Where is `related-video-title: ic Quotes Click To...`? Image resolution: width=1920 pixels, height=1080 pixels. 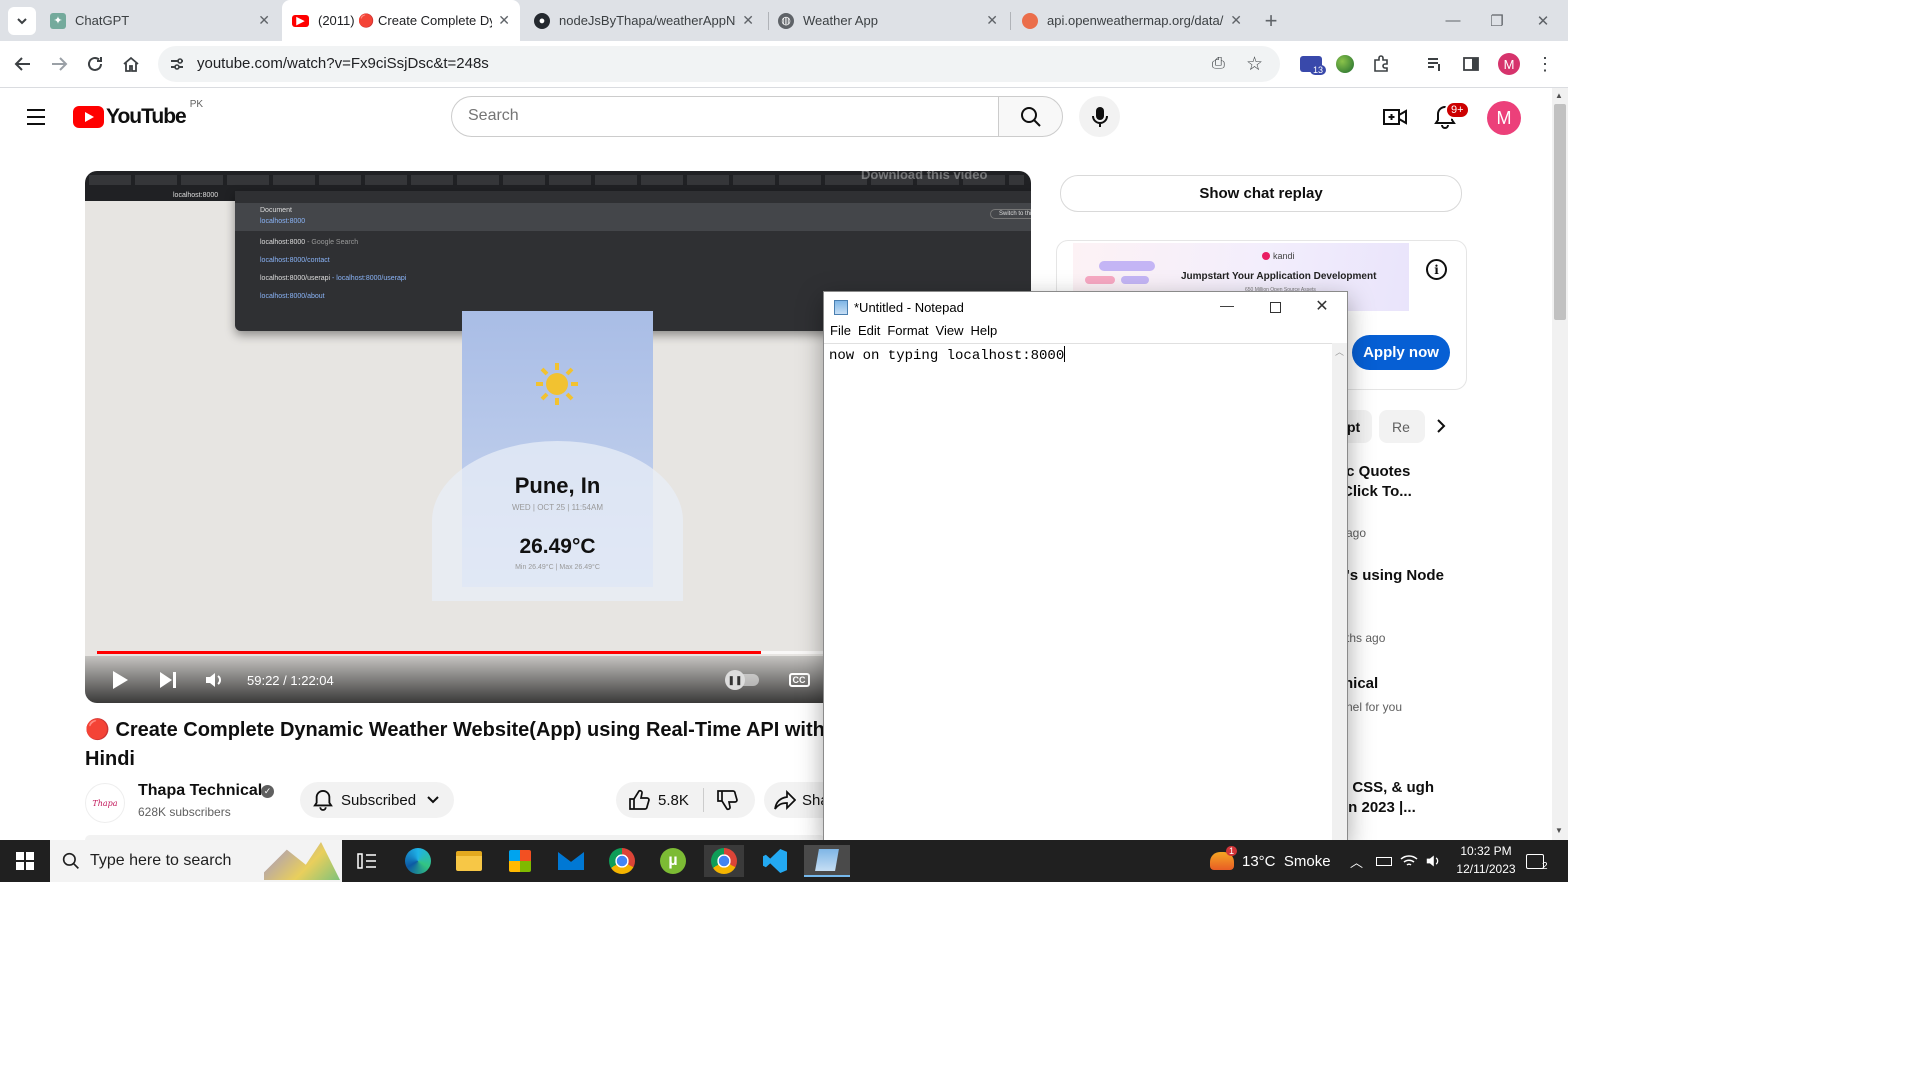 related-video-title: ic Quotes Click To... is located at coordinates (1392, 482).